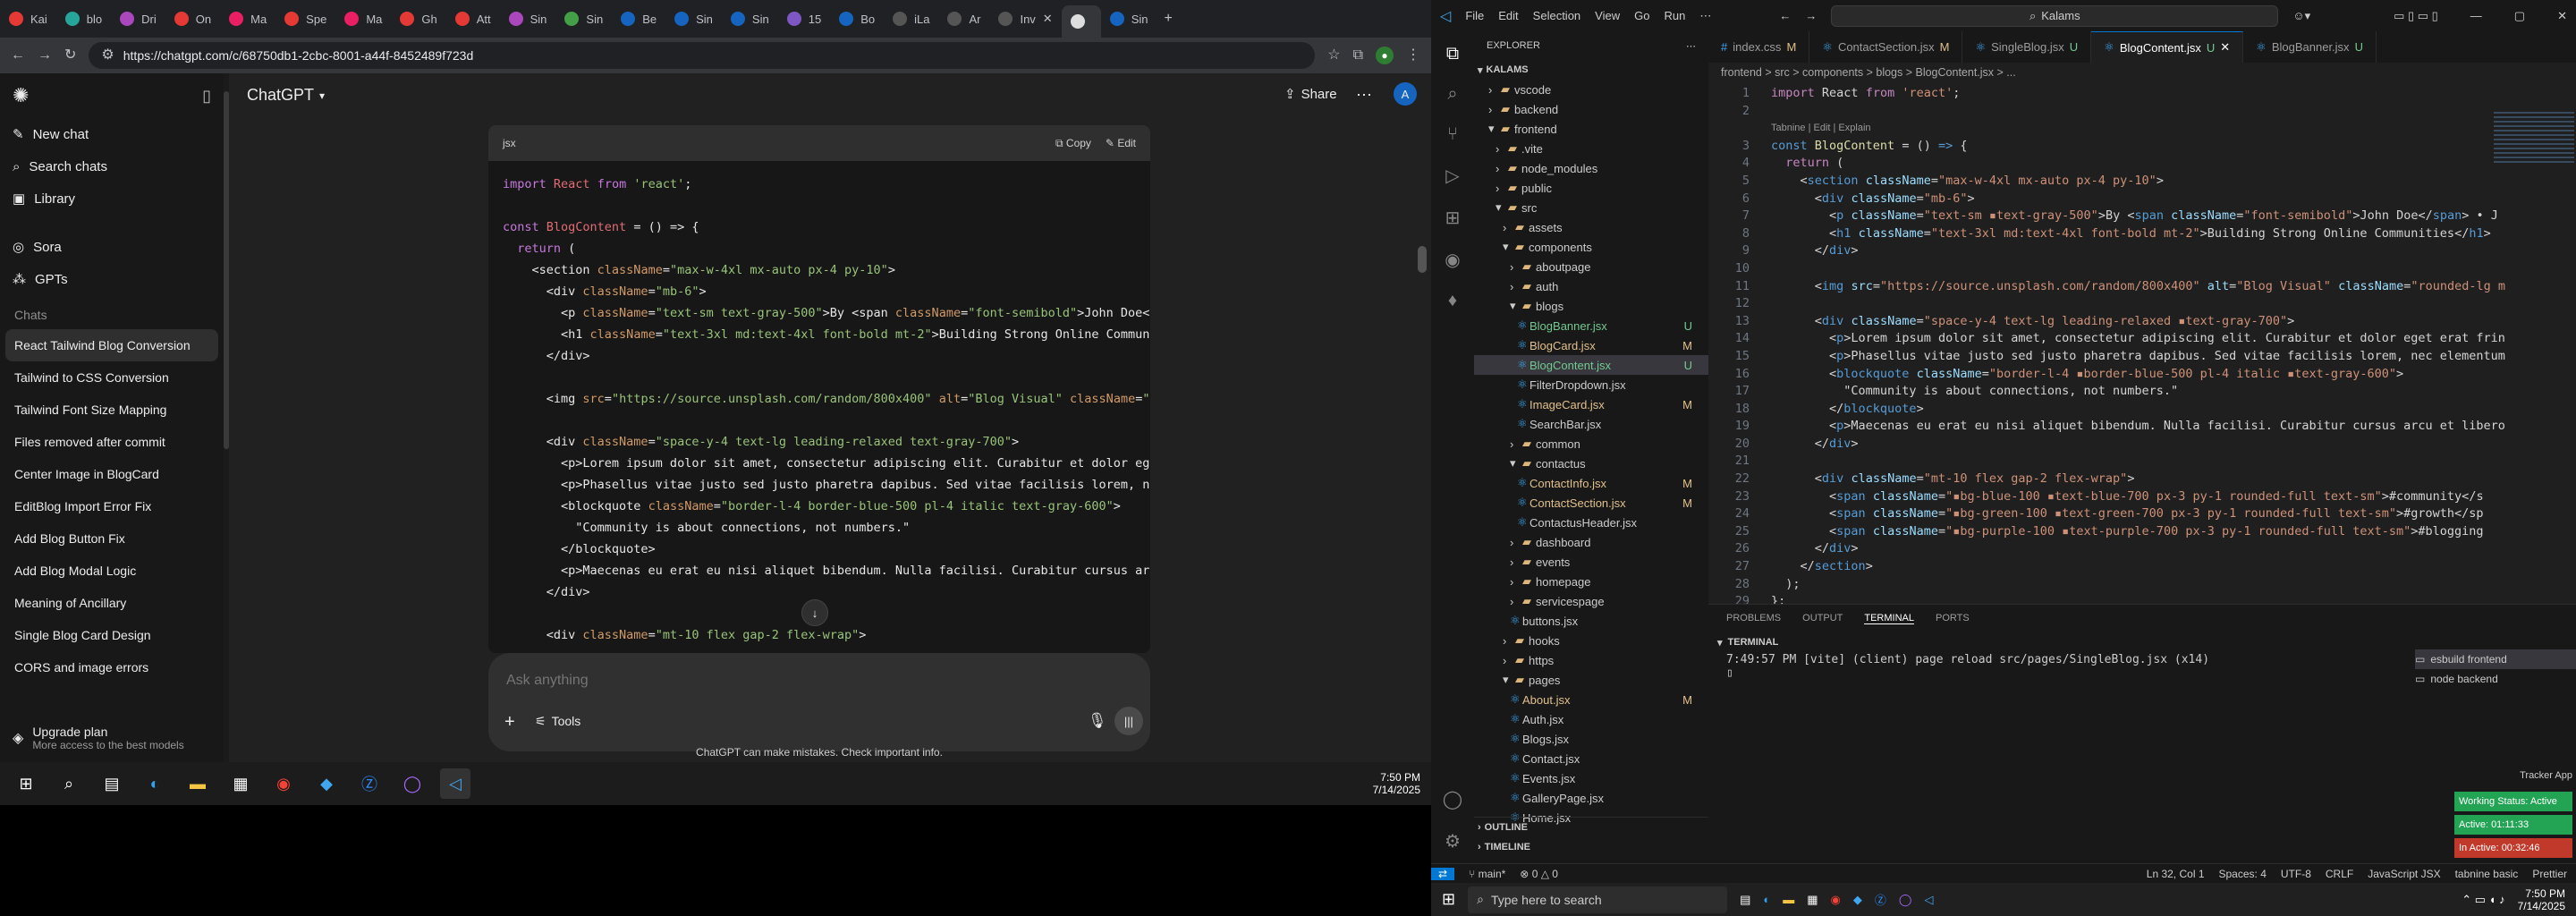  Describe the element at coordinates (1598, 899) in the screenshot. I see `taskbar-search: ⌕ Type here to search` at that location.